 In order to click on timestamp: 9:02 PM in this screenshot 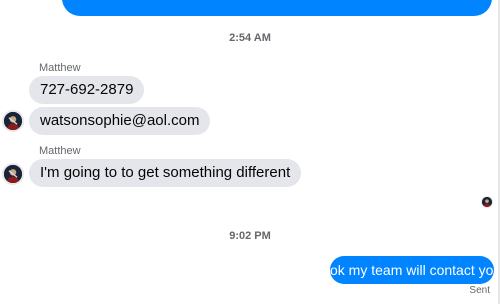, I will do `click(250, 236)`.